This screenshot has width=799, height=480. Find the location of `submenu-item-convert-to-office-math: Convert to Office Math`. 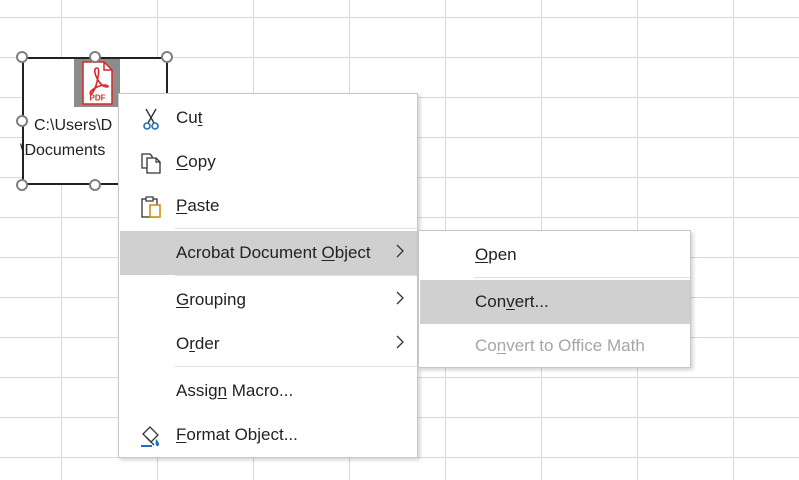

submenu-item-convert-to-office-math: Convert to Office Math is located at coordinates (555, 346).